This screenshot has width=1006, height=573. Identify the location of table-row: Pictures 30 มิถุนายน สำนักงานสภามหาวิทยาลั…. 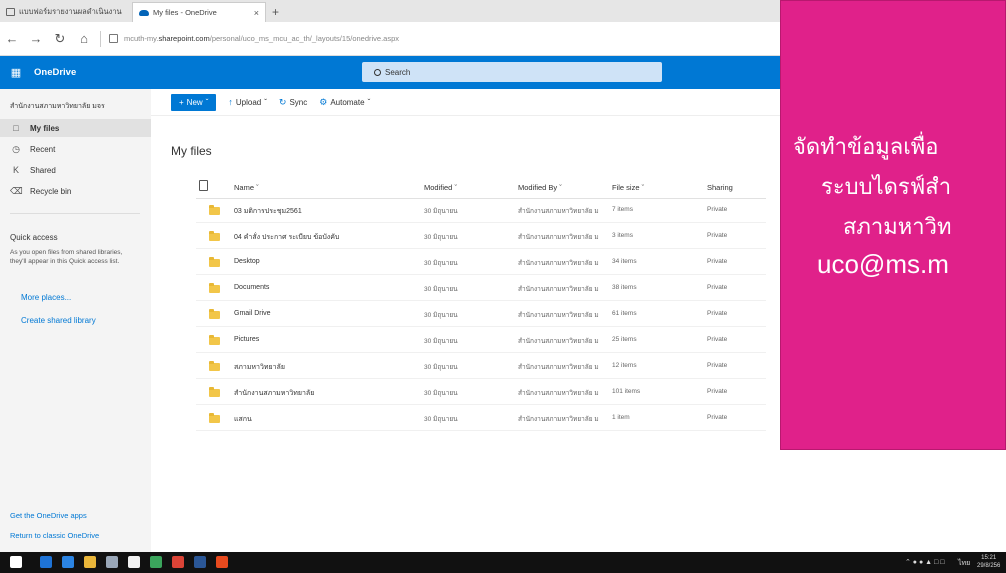
(481, 341).